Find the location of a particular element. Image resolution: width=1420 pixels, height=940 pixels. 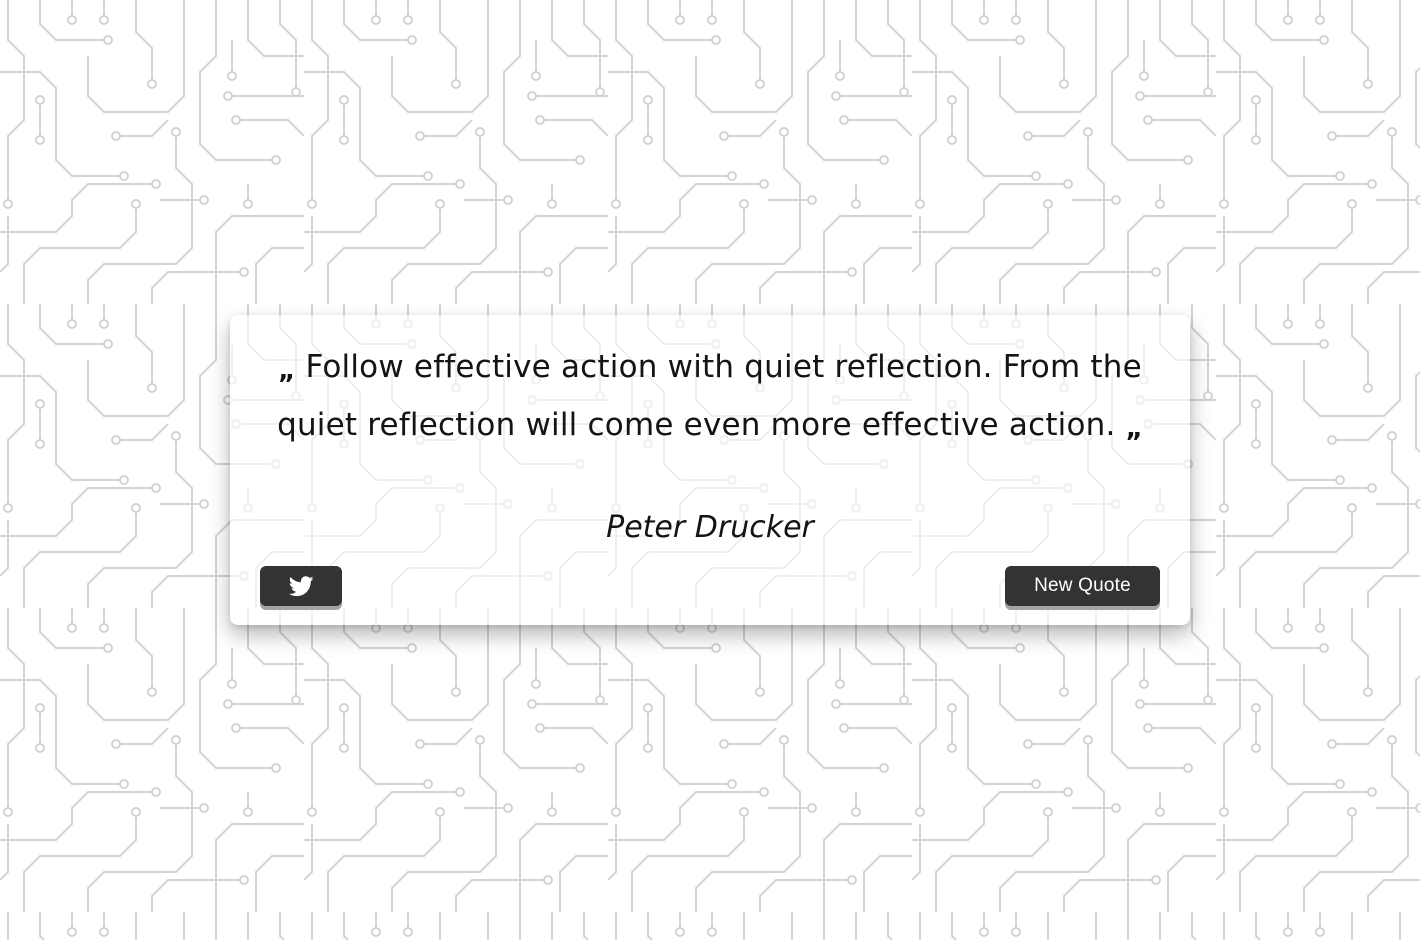

close-quote-mark-icon: „ is located at coordinates (1134, 429).